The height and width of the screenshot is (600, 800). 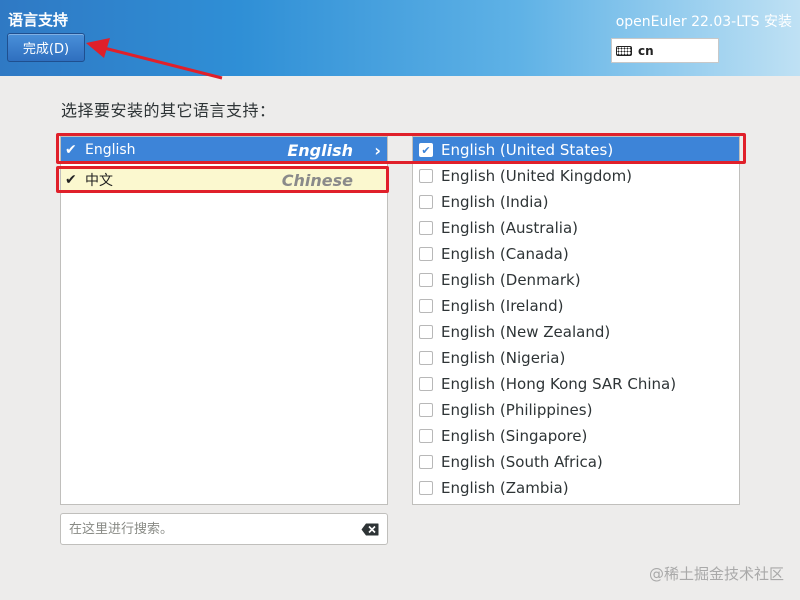 I want to click on keyboard-icon, so click(x=624, y=50).